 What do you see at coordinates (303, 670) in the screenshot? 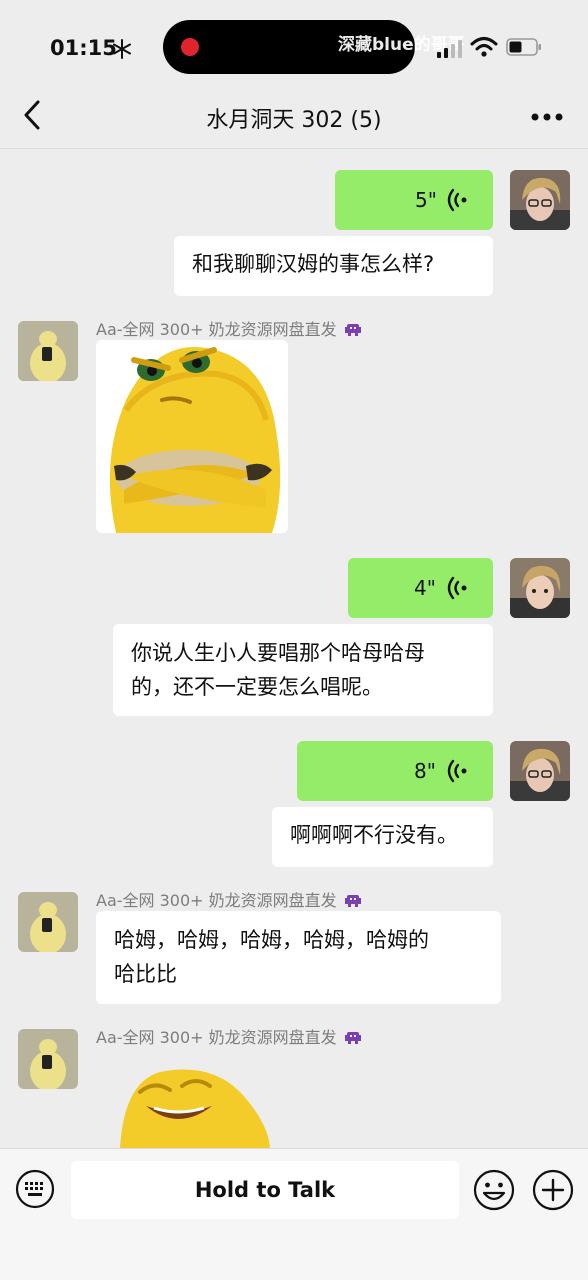
I see `transcript-bubble: 你说人生小人要唱那个哈母哈母 的，还不一定要怎么唱呢。` at bounding box center [303, 670].